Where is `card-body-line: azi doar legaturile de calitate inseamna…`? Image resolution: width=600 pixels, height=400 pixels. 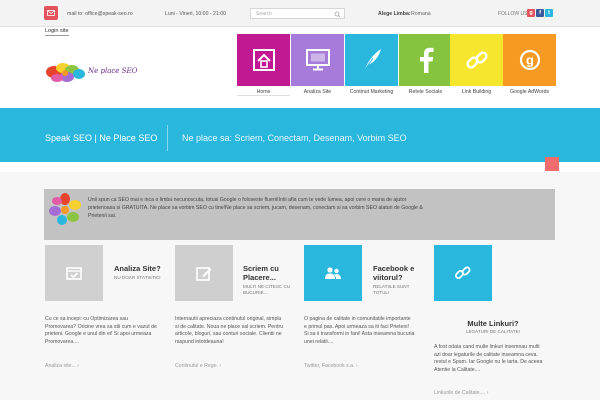
card-body-line: azi doar legaturile de calitate inseamna… is located at coordinates (486, 354).